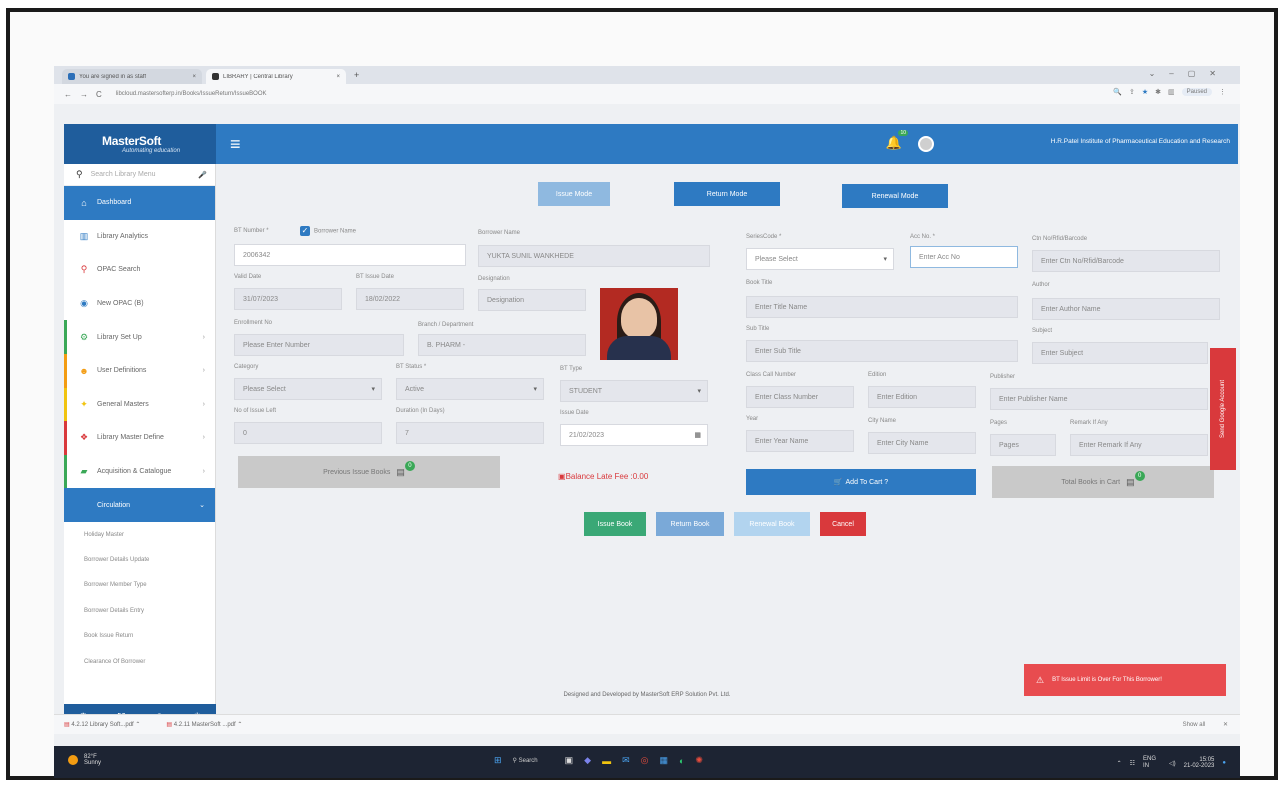  I want to click on checkbox-check-icon: ✓, so click(305, 231).